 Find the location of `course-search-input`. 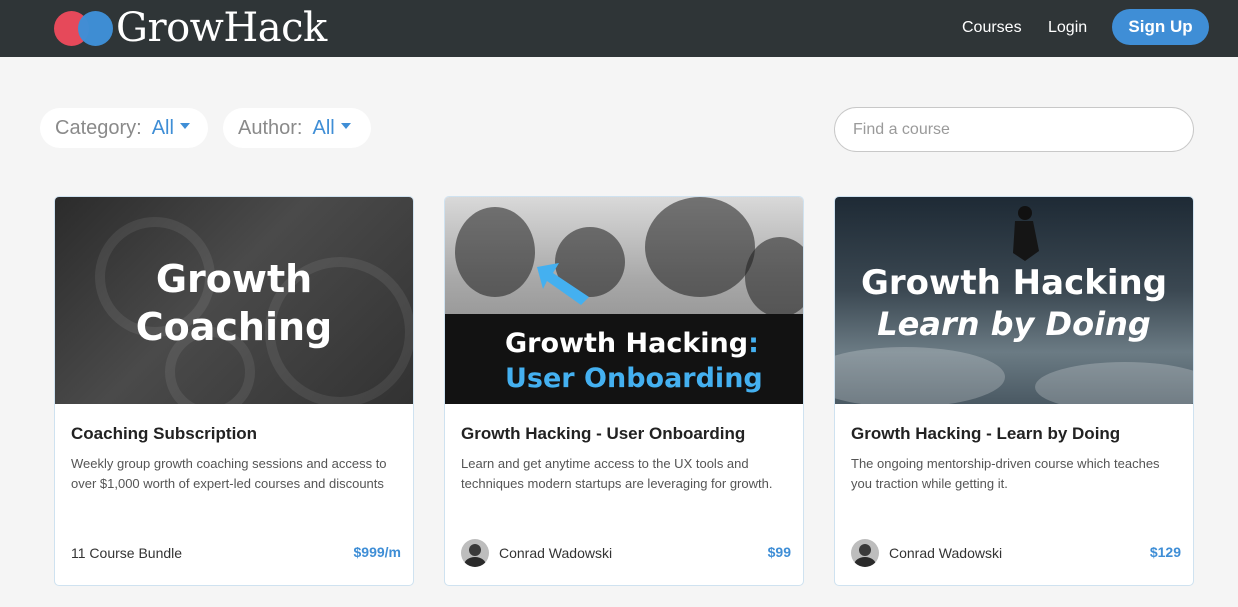

course-search-input is located at coordinates (1014, 129).